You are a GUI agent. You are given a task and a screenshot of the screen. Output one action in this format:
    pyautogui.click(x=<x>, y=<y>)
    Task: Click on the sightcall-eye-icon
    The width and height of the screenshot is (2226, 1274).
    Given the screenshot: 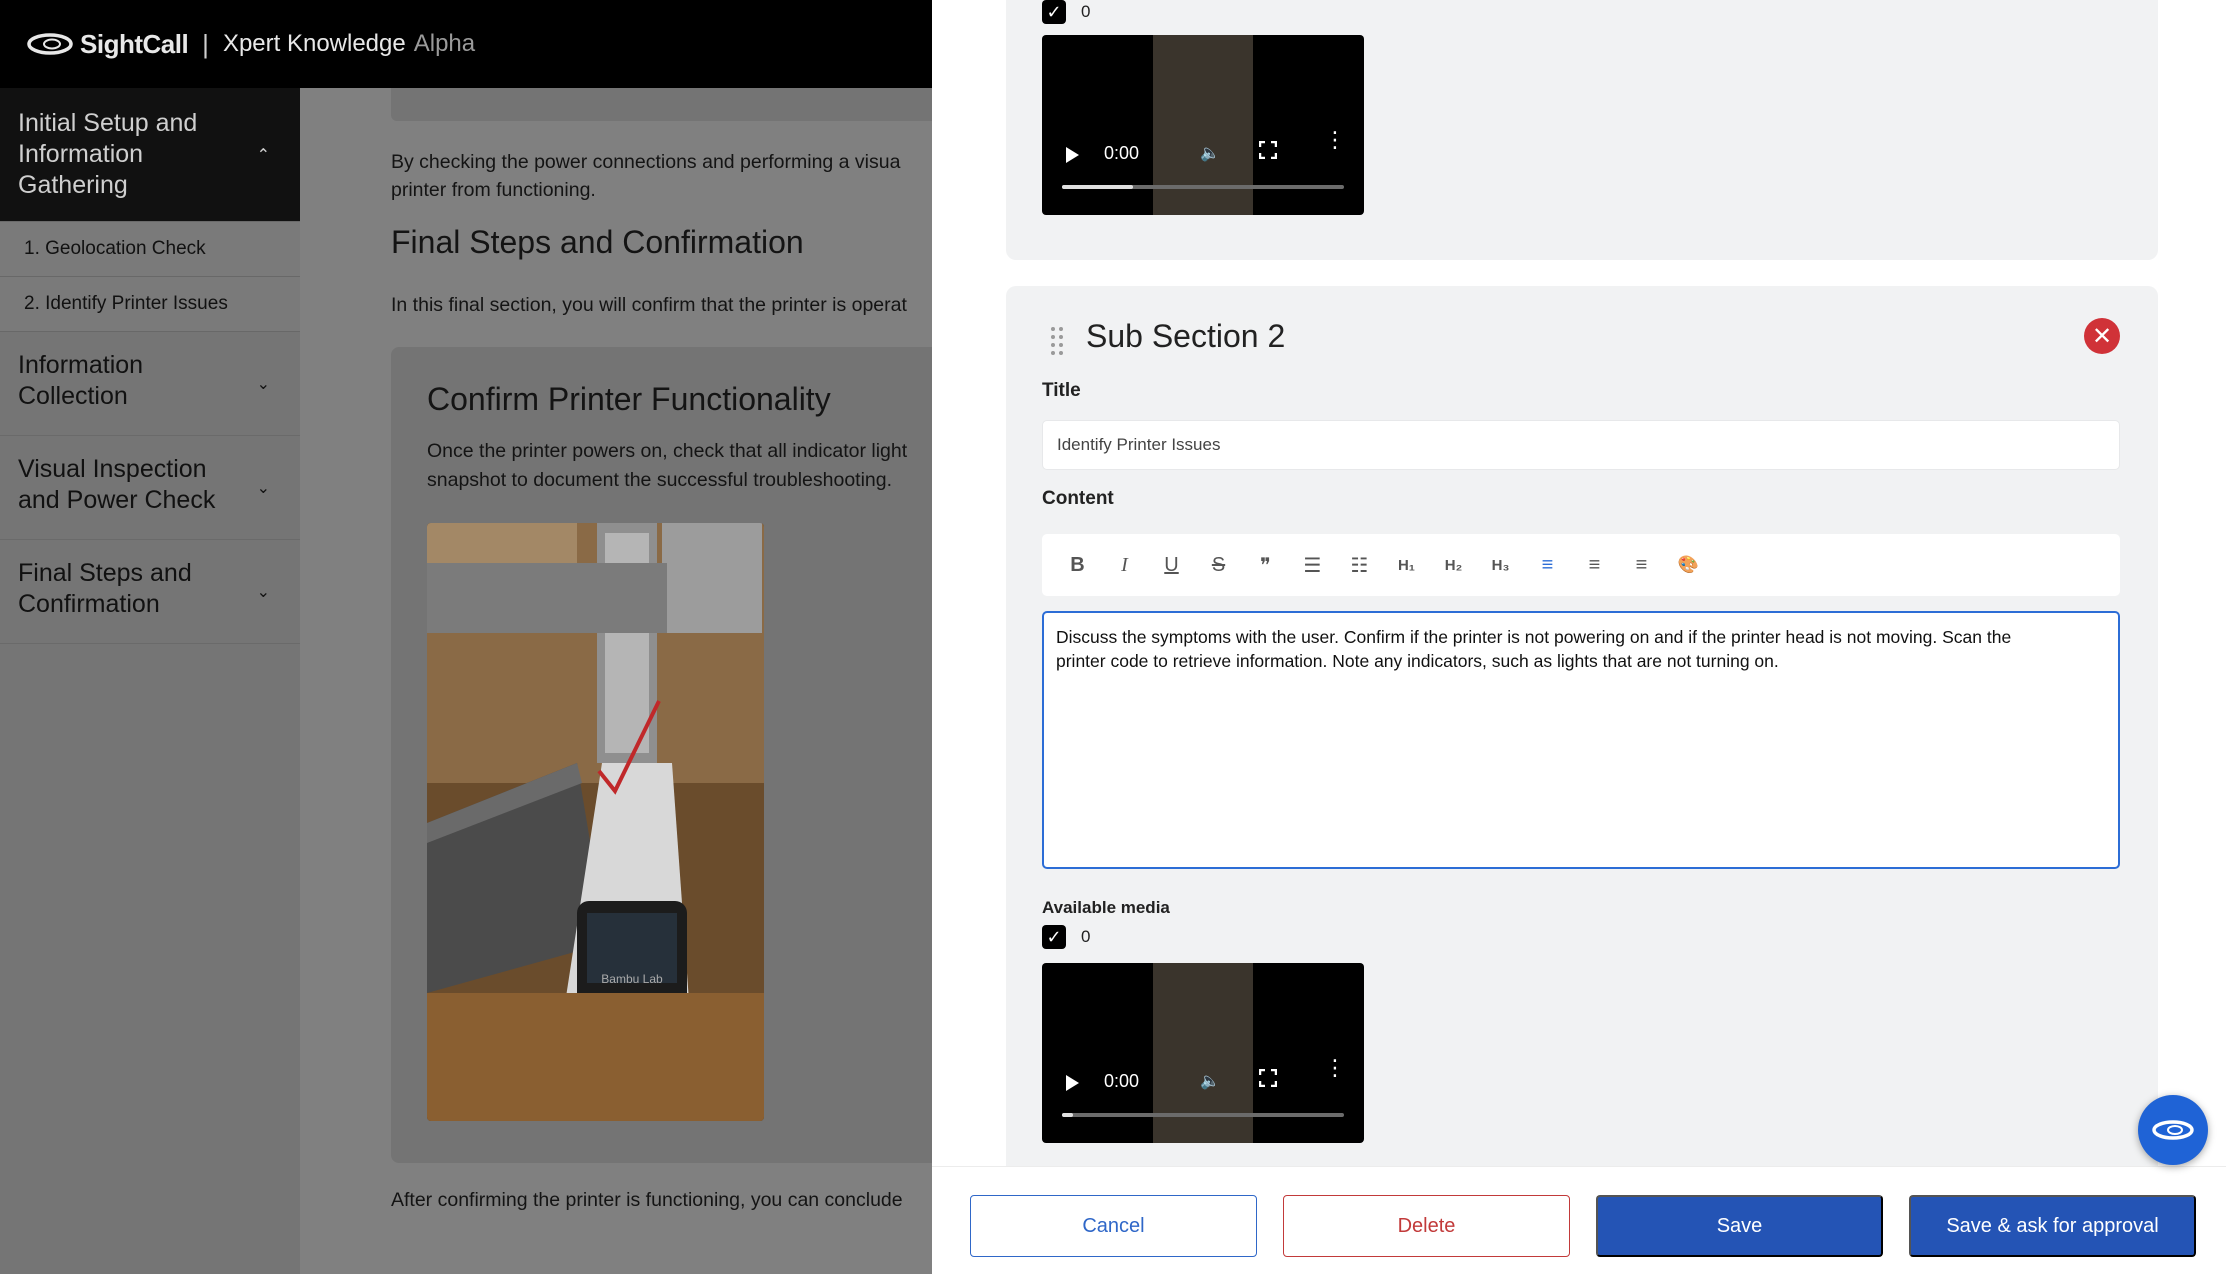 What is the action you would take?
    pyautogui.click(x=2173, y=1130)
    